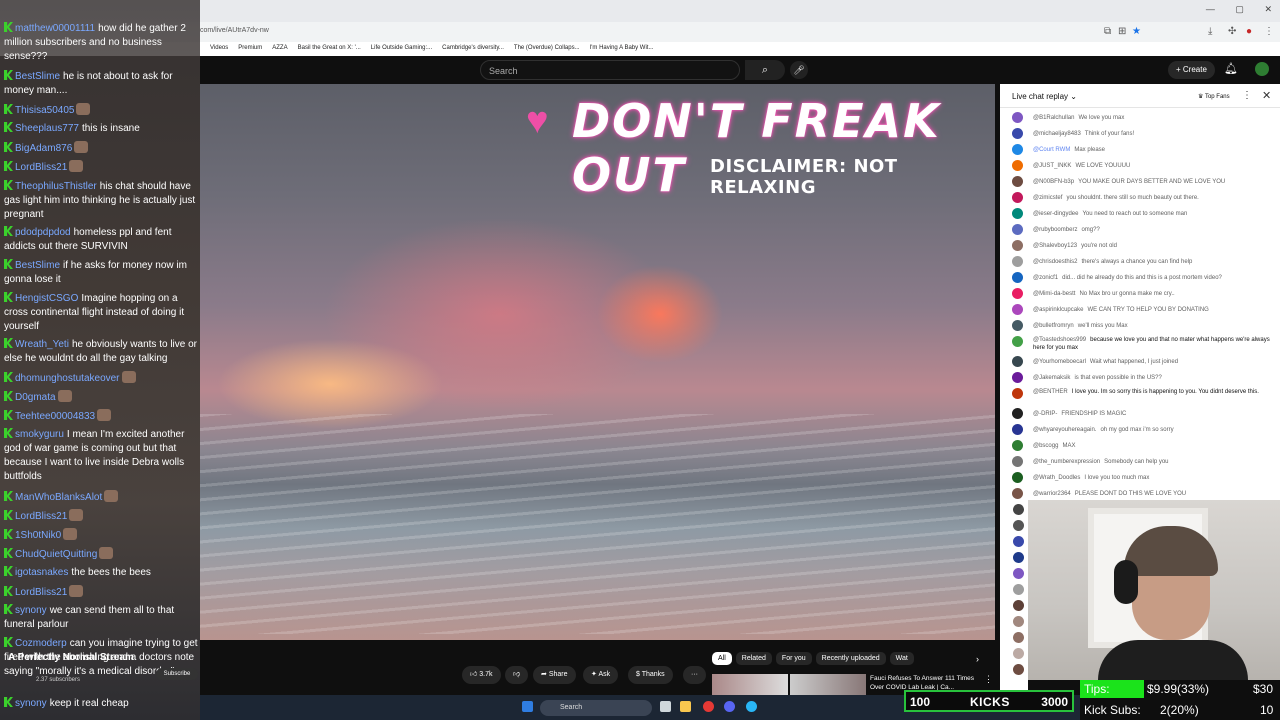  What do you see at coordinates (35, 397) in the screenshot?
I see `chat-username: D0gmata` at bounding box center [35, 397].